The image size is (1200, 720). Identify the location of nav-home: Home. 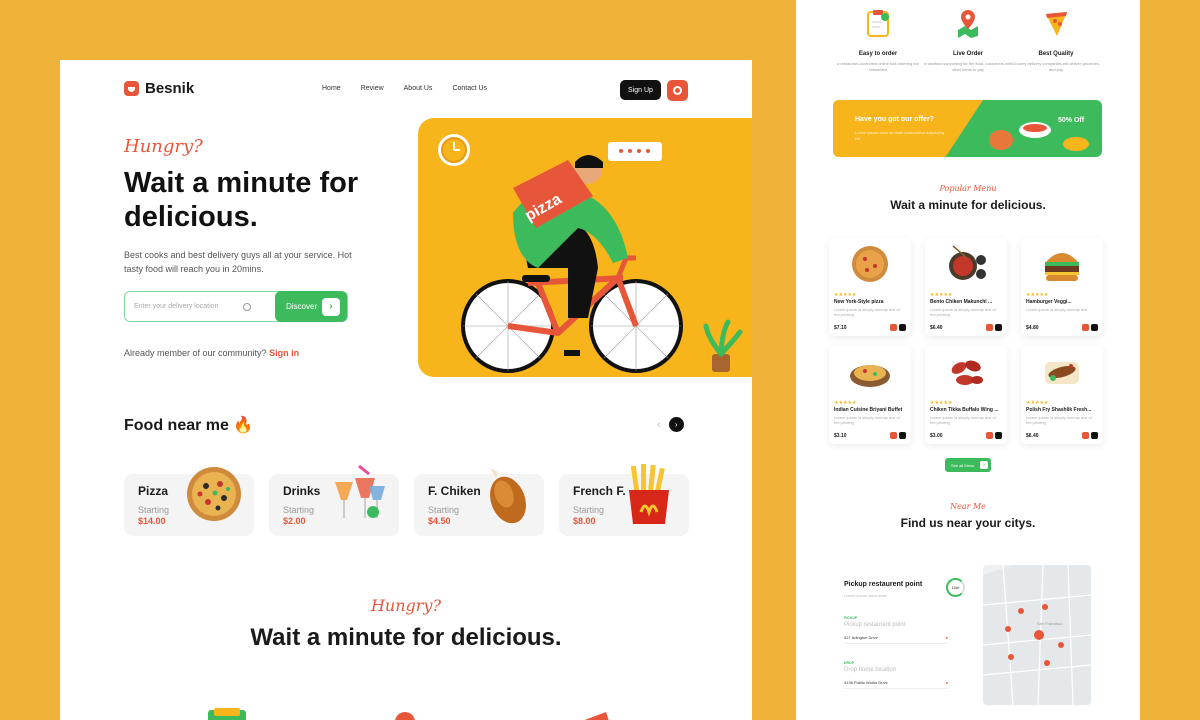
(331, 88).